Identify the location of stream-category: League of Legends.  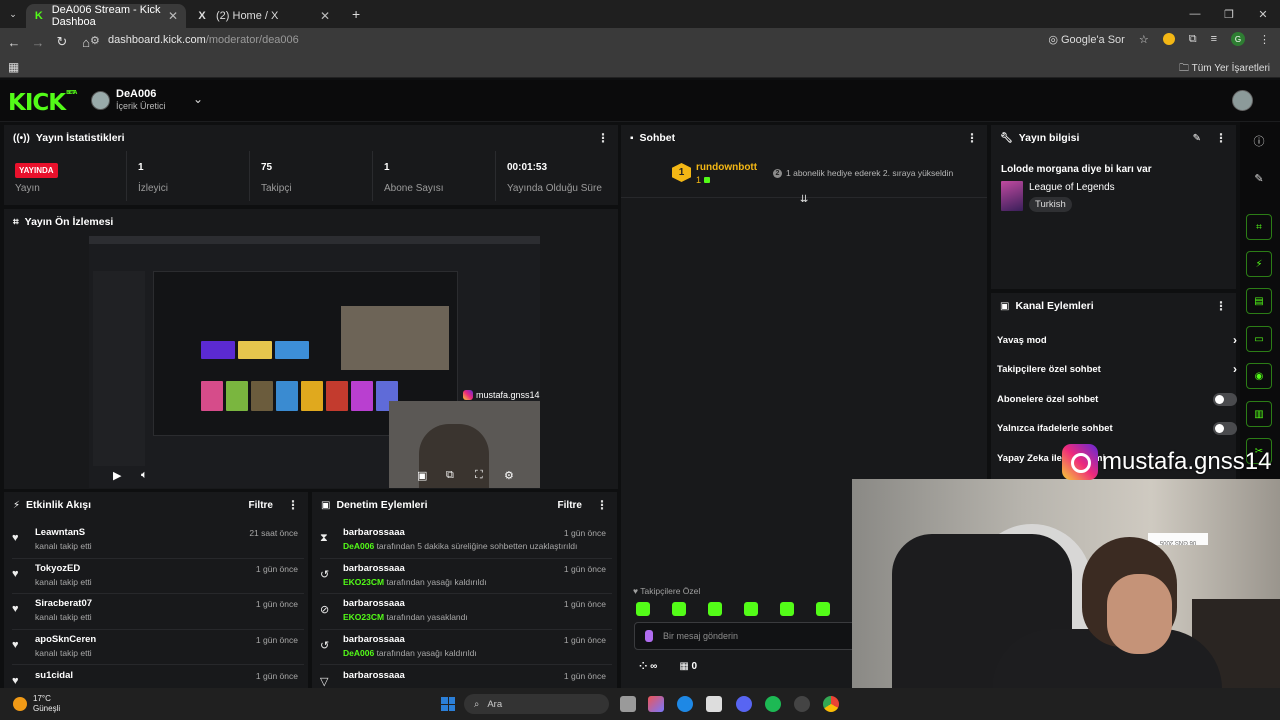
(1072, 187).